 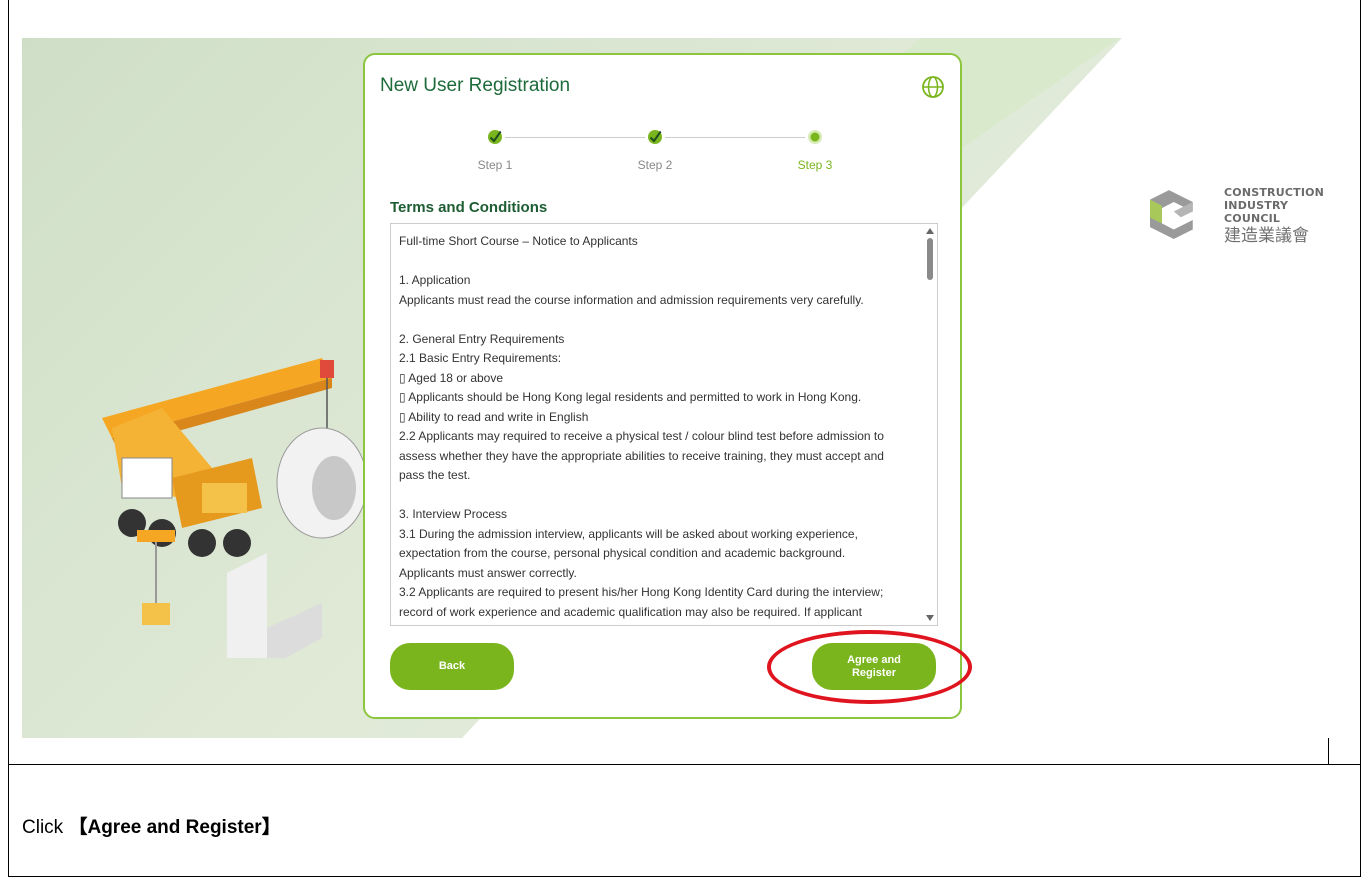 What do you see at coordinates (930, 231) in the screenshot?
I see `scroll-up-arrow-icon` at bounding box center [930, 231].